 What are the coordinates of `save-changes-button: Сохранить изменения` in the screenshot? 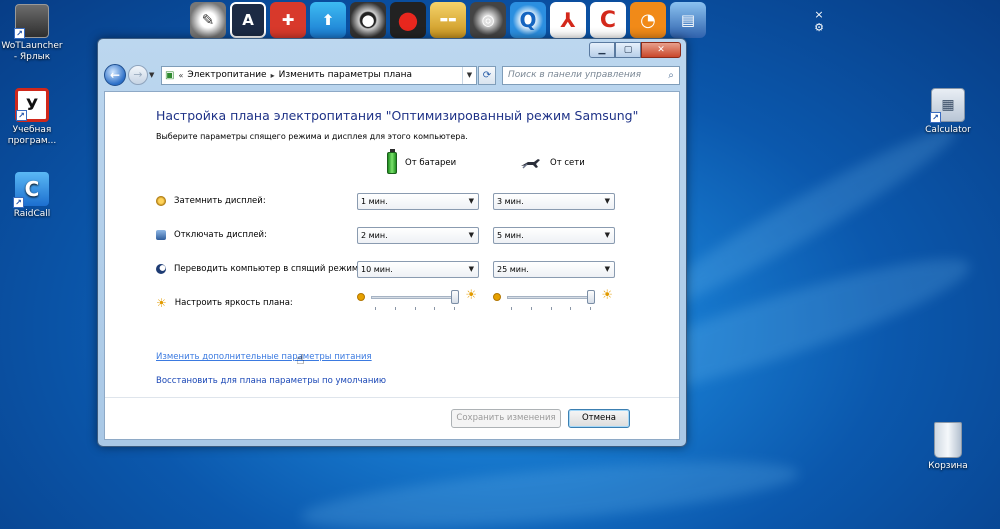 It's located at (506, 418).